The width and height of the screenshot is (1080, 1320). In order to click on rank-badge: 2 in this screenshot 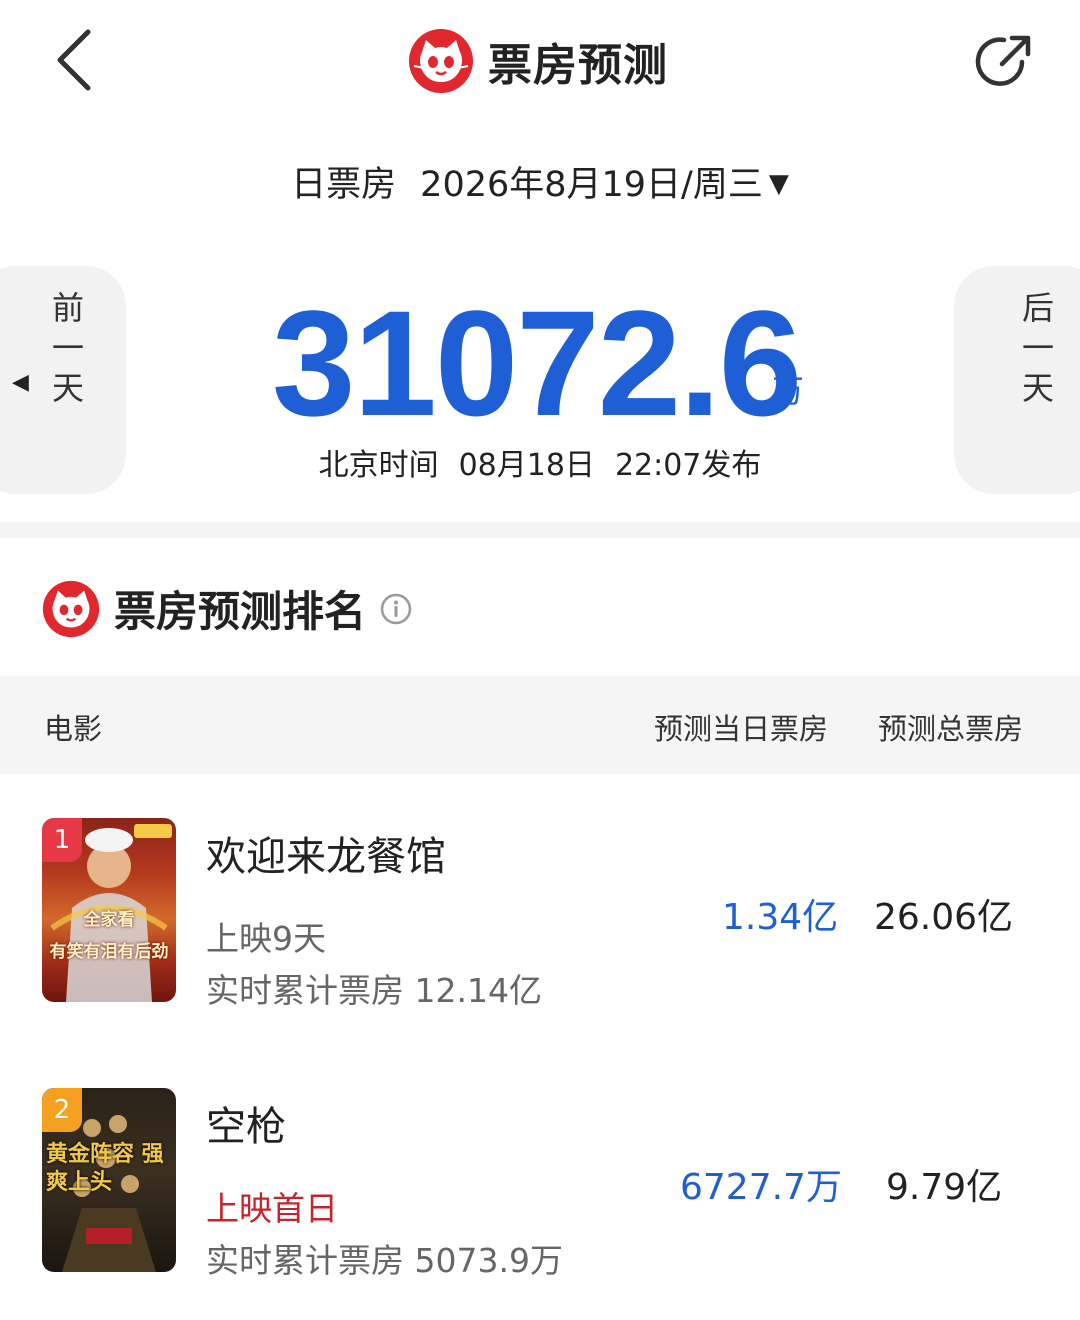, I will do `click(62, 1110)`.